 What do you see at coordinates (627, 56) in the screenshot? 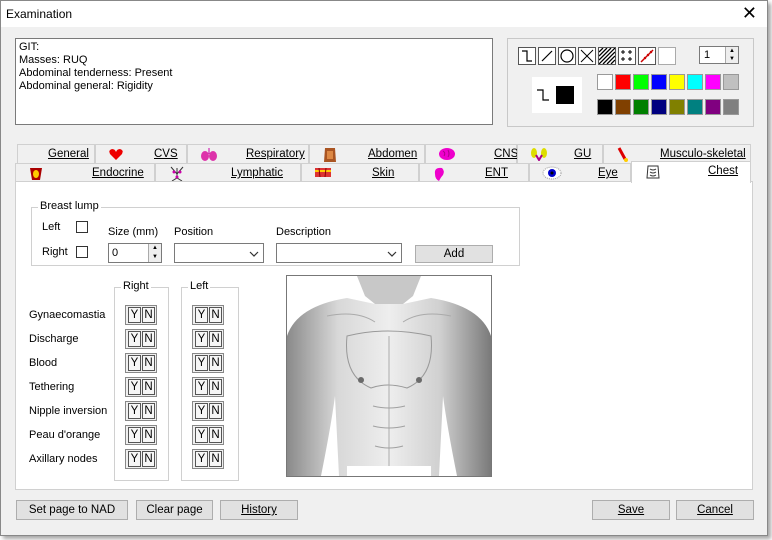
I see `dots-tool-icon` at bounding box center [627, 56].